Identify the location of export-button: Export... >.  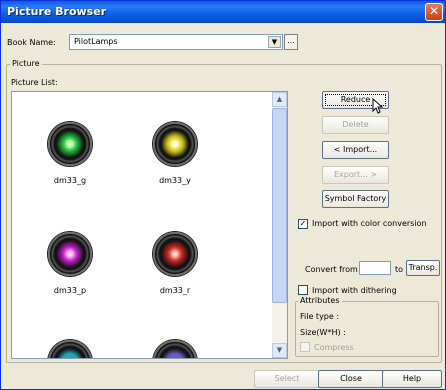
(355, 175).